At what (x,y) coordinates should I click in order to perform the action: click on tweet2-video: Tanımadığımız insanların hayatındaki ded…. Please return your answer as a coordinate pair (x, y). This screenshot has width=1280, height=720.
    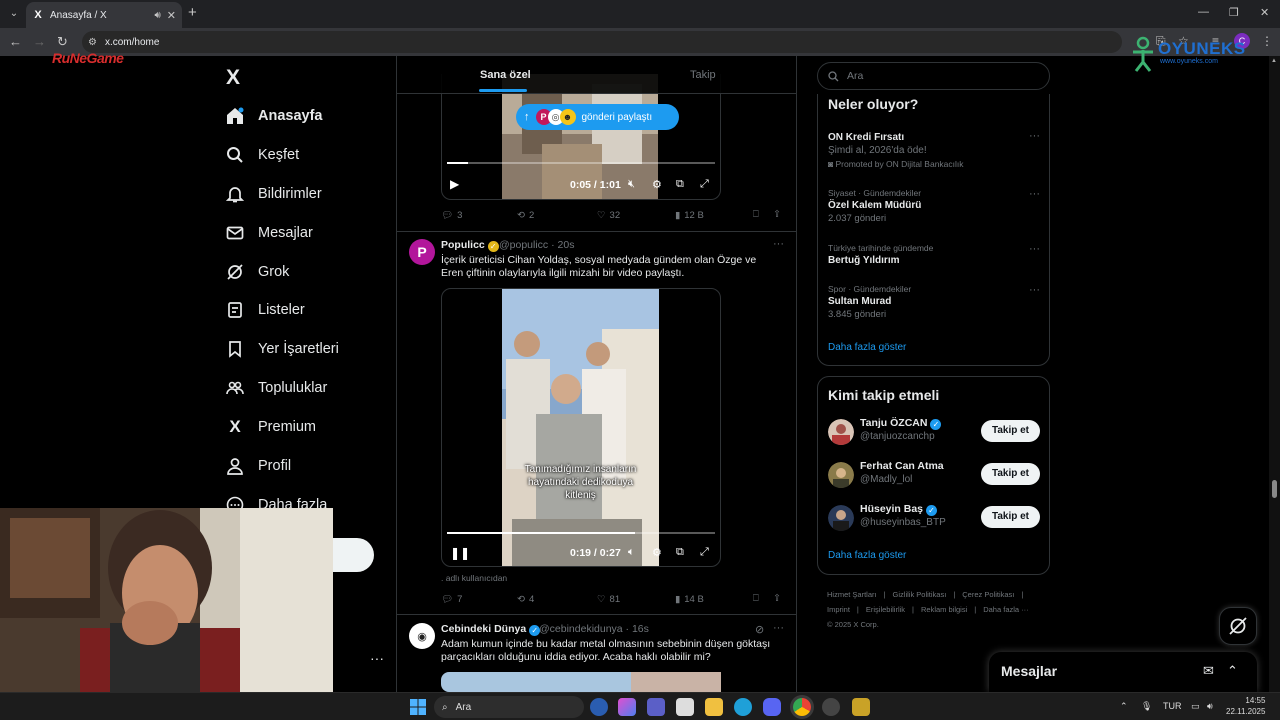
    Looking at the image, I should click on (581, 427).